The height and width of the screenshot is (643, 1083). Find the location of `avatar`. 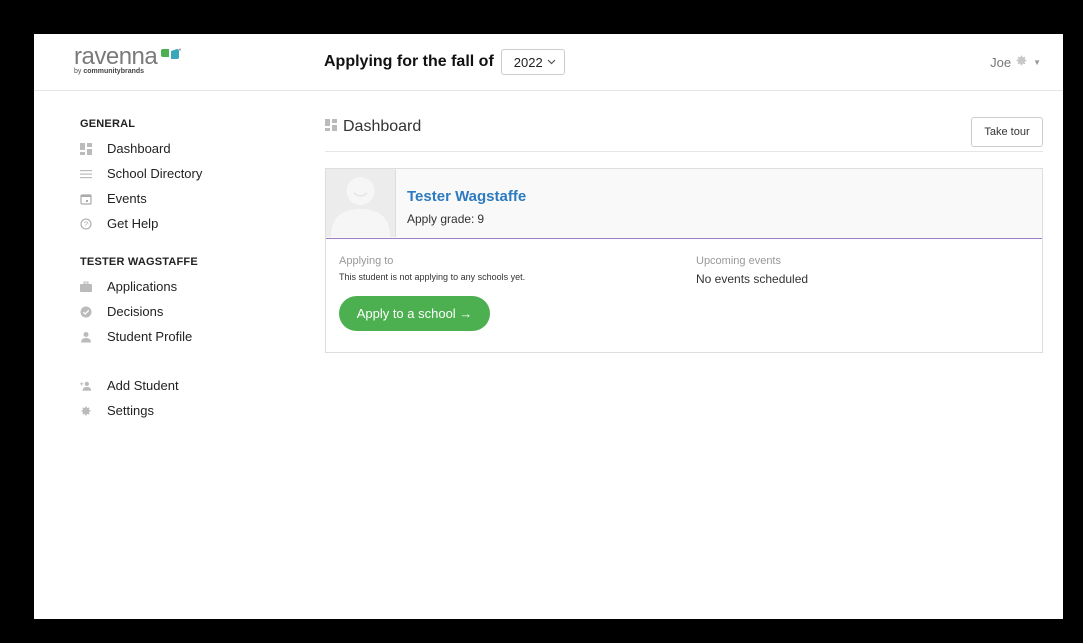

avatar is located at coordinates (361, 203).